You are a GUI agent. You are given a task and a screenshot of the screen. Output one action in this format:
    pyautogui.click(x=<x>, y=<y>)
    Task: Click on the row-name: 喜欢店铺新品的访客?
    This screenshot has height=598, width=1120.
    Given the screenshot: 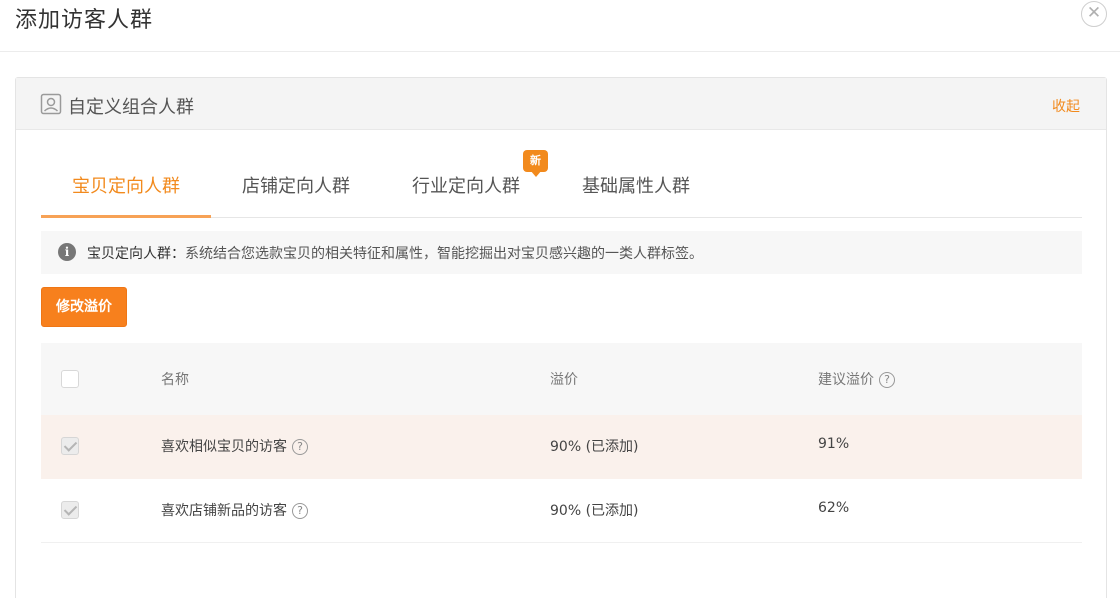 What is the action you would take?
    pyautogui.click(x=234, y=510)
    